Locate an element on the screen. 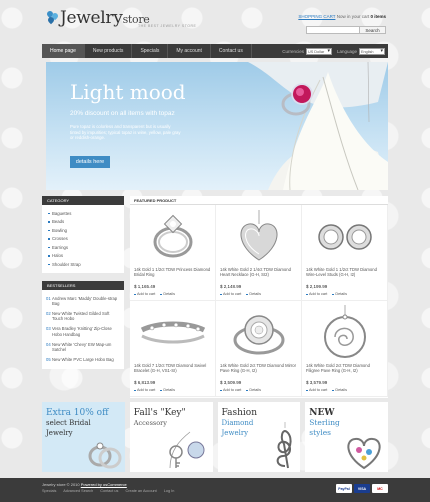  category-item: Baguettes is located at coordinates (83, 213).